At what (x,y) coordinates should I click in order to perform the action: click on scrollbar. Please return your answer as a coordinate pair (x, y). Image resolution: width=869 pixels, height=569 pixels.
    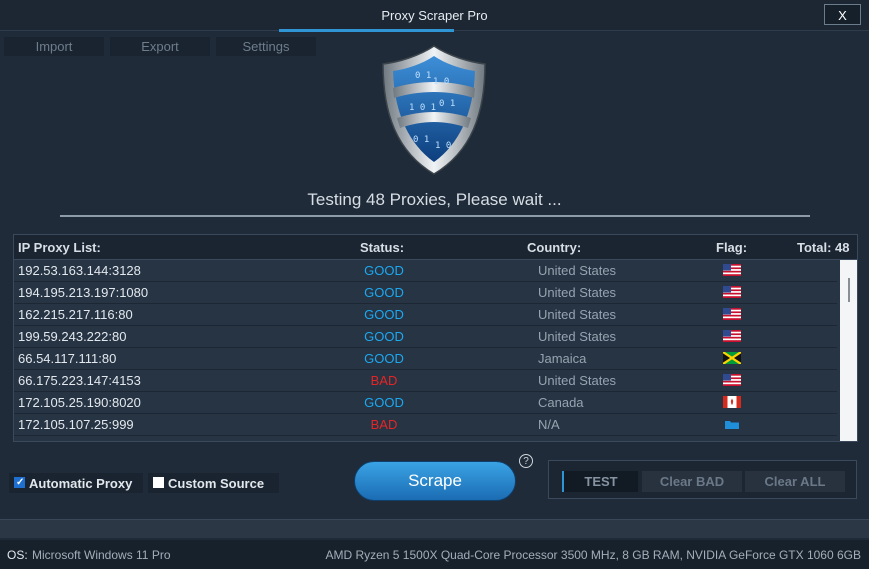
    Looking at the image, I should click on (848, 350).